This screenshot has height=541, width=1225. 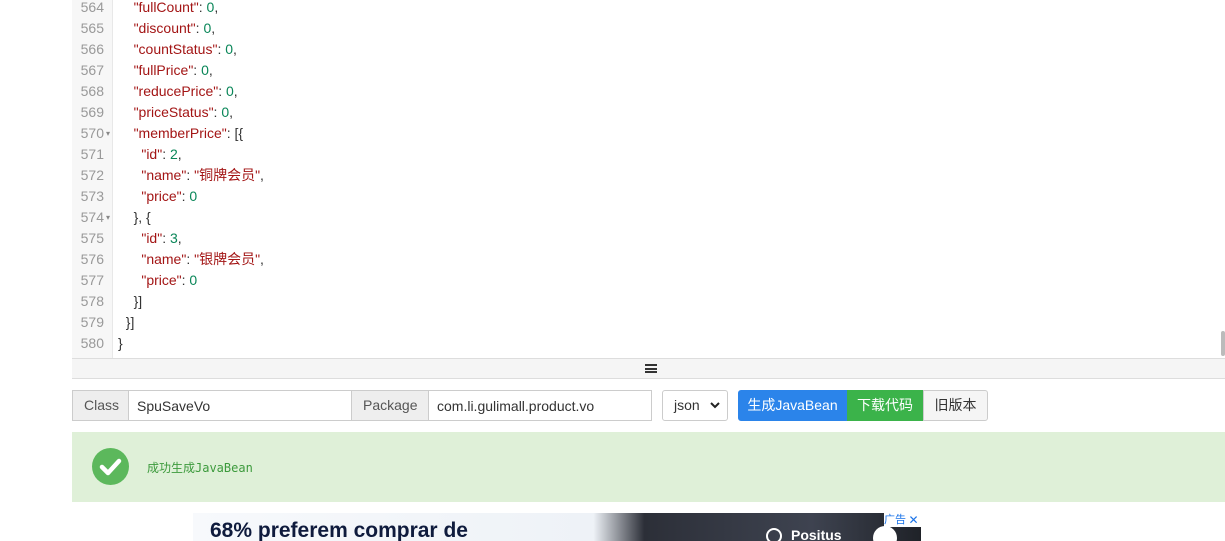 I want to click on code-line: 574 ▾ }, {, so click(x=642, y=217).